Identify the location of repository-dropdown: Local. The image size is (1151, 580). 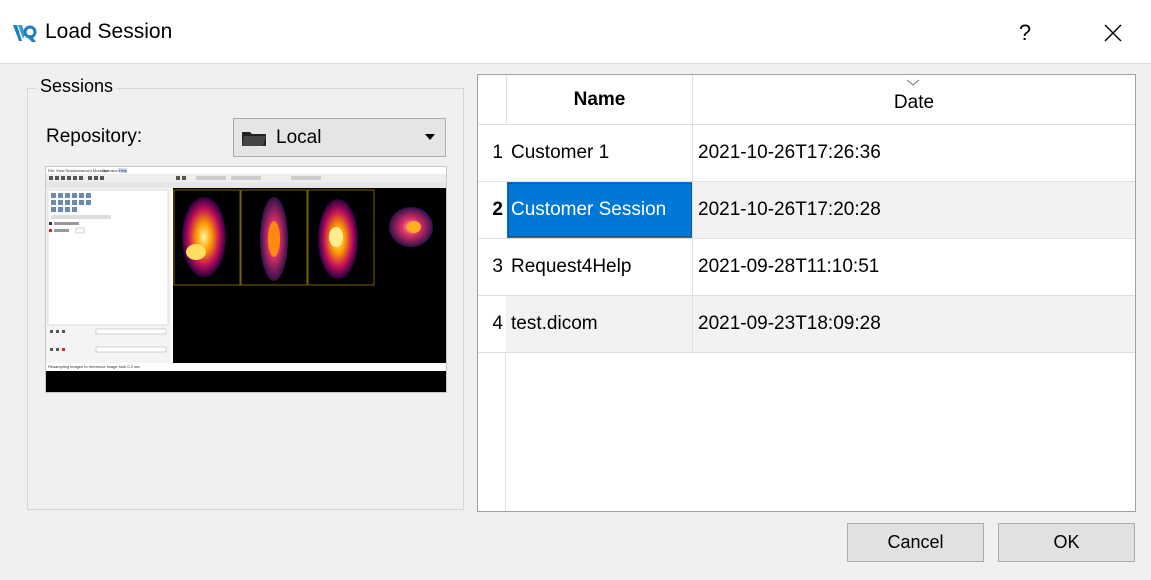
(339, 137).